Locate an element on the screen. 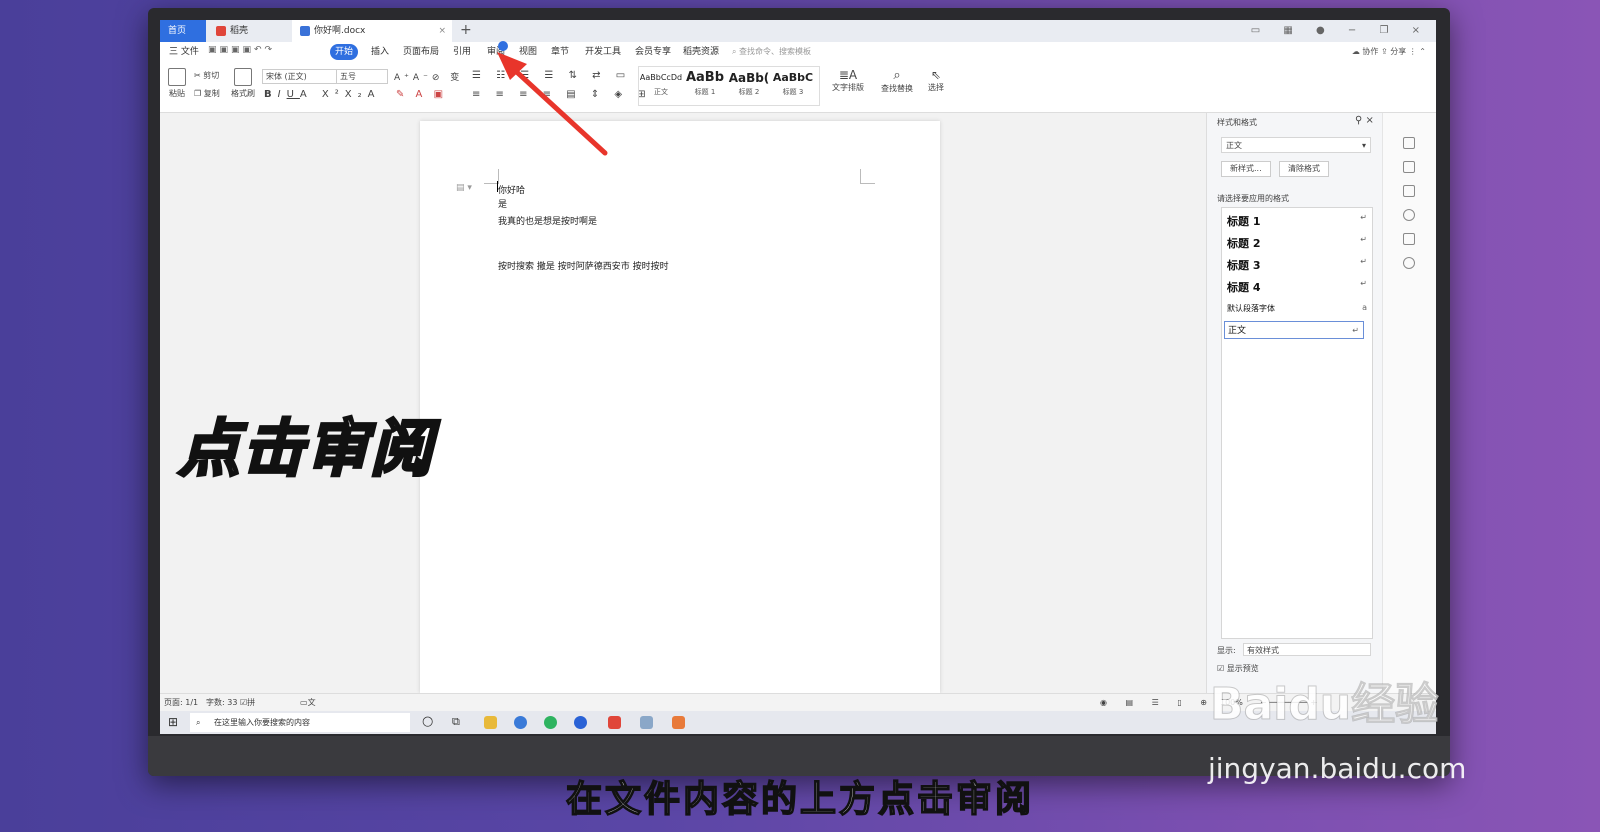 This screenshot has height=832, width=1600. sliders-icon is located at coordinates (1409, 191).